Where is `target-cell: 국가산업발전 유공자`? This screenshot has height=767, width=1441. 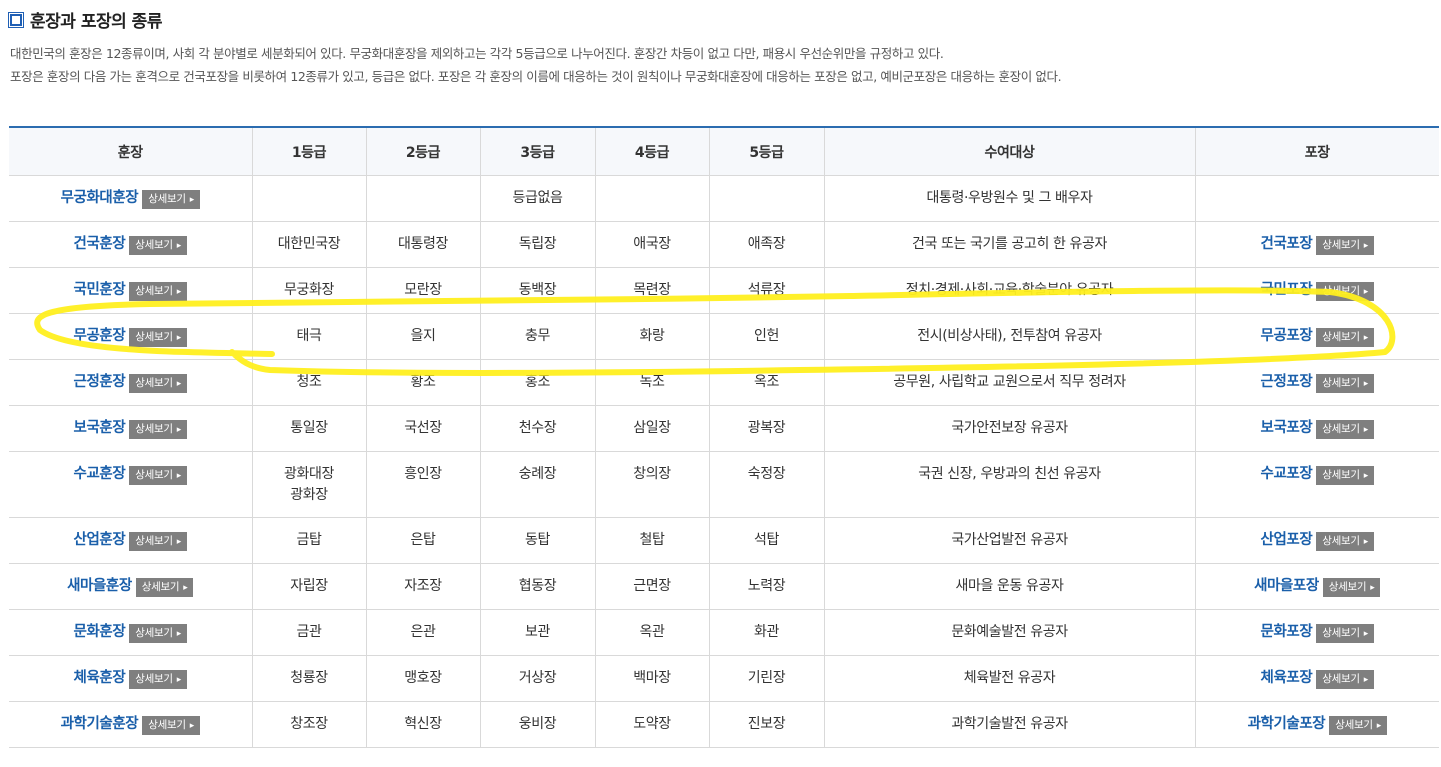
target-cell: 국가산업발전 유공자 is located at coordinates (1009, 540).